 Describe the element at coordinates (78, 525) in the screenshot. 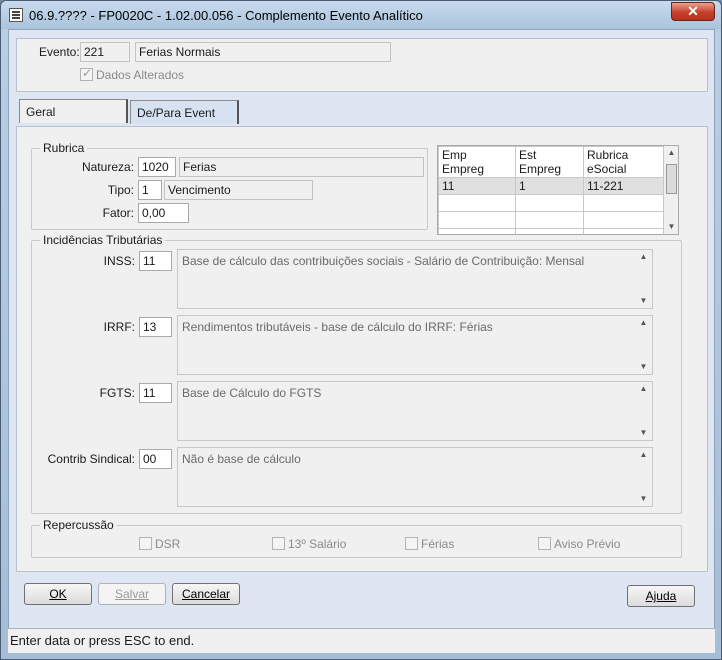

I see `repercussao-title: Repercussão` at that location.